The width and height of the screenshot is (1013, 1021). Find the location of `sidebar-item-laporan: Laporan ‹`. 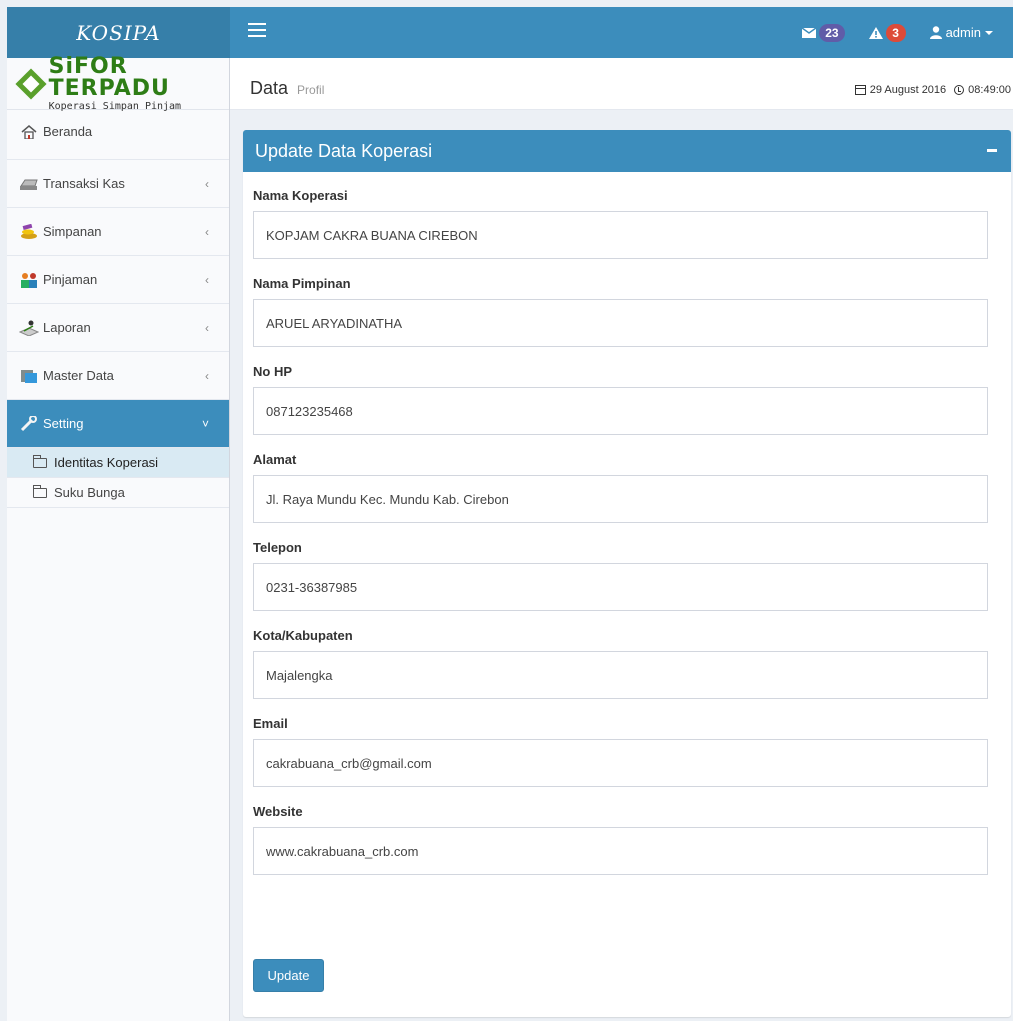

sidebar-item-laporan: Laporan ‹ is located at coordinates (118, 328).